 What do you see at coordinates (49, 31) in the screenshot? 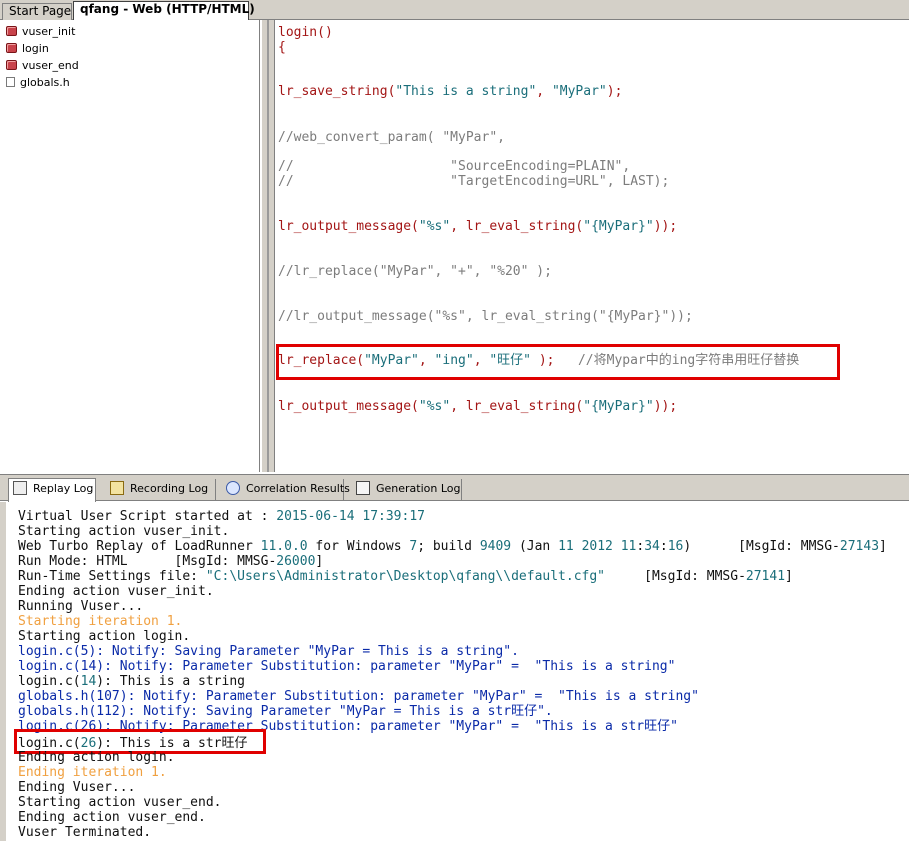
I see `tree-item-label: vuser_init` at bounding box center [49, 31].